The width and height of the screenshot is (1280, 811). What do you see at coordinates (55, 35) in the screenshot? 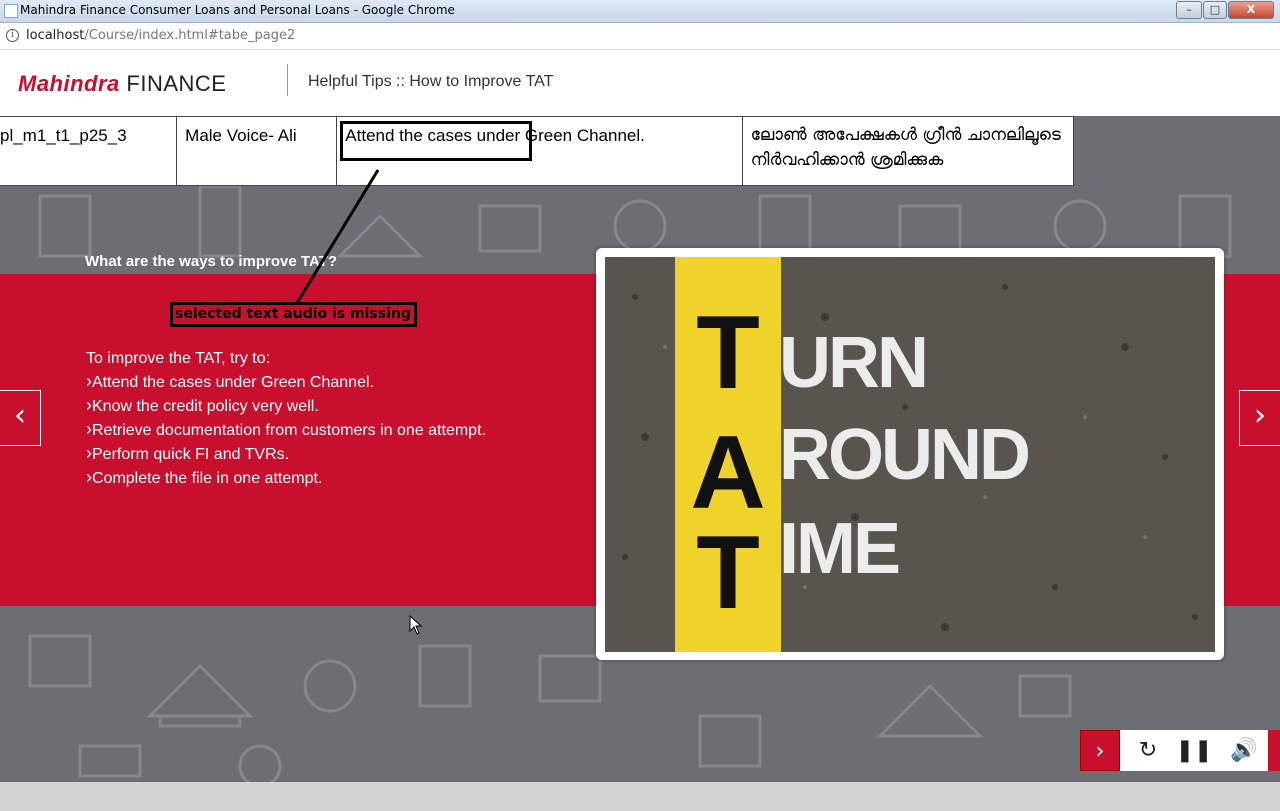
I see `url-host: localhost` at bounding box center [55, 35].